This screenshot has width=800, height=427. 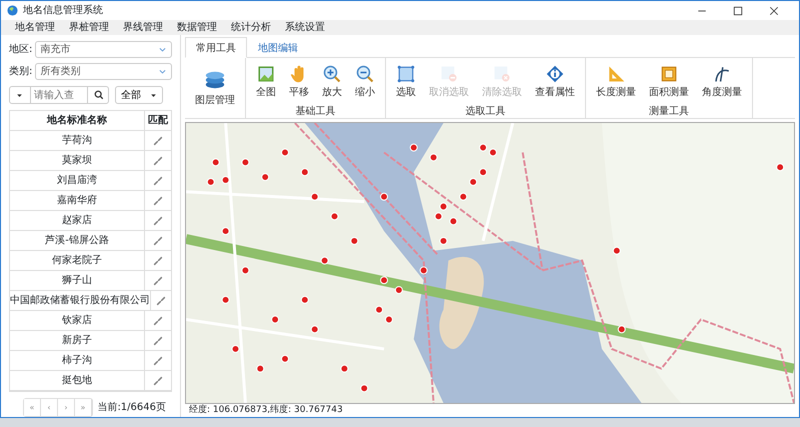 What do you see at coordinates (502, 73) in the screenshot?
I see `clear-selection-icon` at bounding box center [502, 73].